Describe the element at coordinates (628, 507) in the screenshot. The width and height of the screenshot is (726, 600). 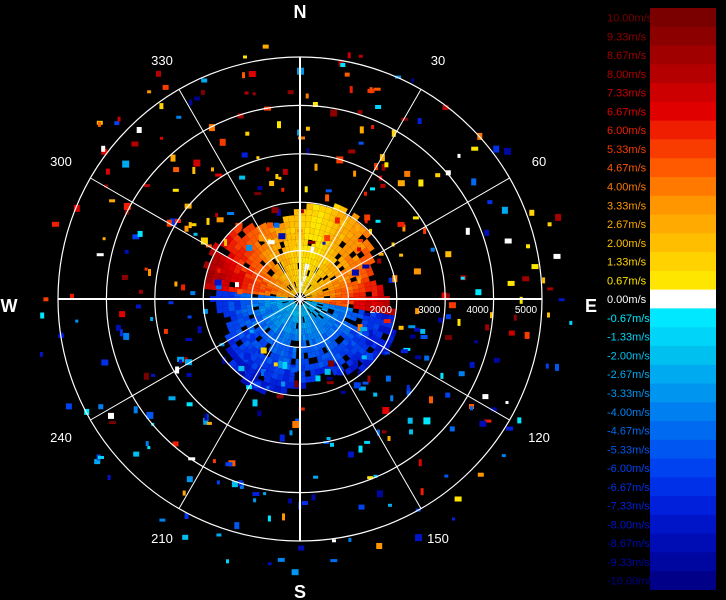
I see `legend-label: -7.33m/s` at that location.